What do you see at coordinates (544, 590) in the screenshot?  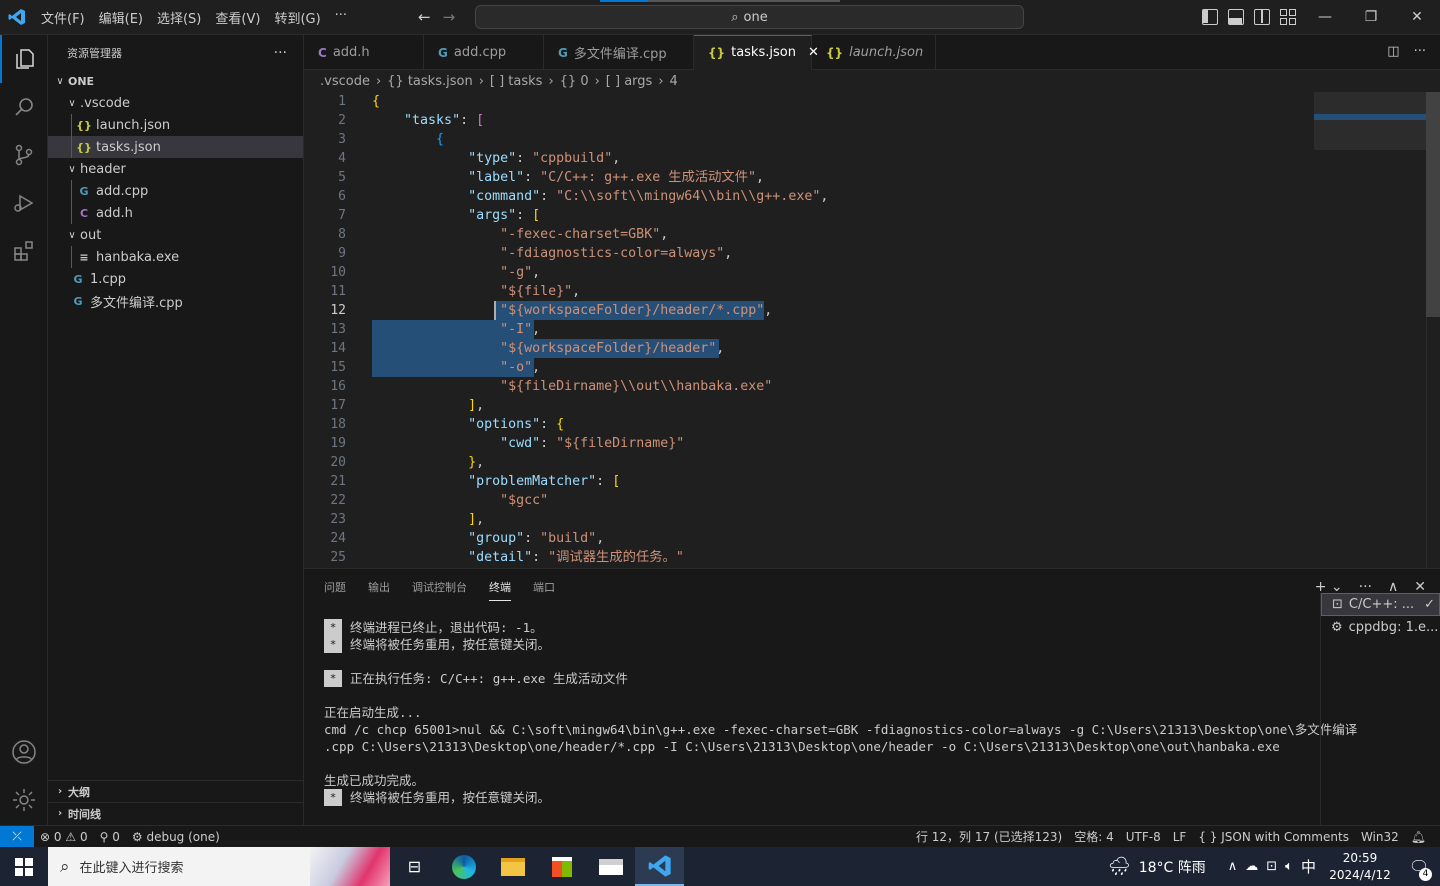 I see `panel-tab-4: 端口` at bounding box center [544, 590].